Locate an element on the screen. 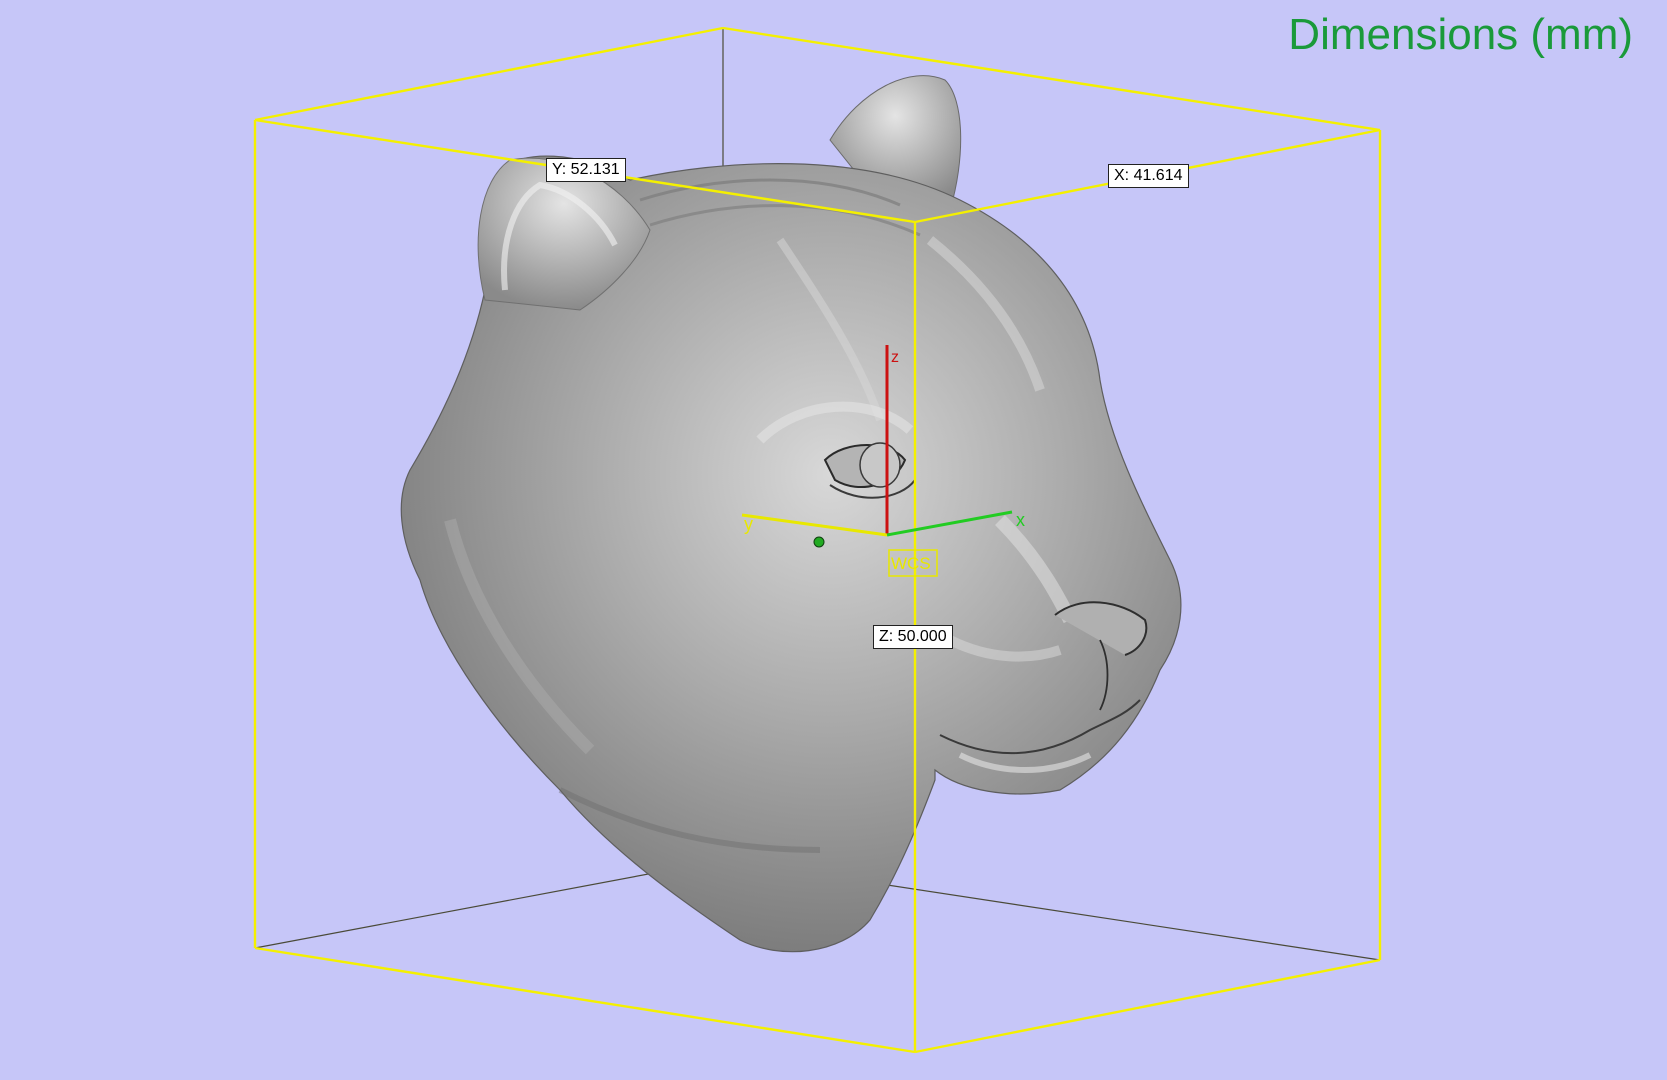  dimension-x-label: X: 41.614 is located at coordinates (1148, 176).